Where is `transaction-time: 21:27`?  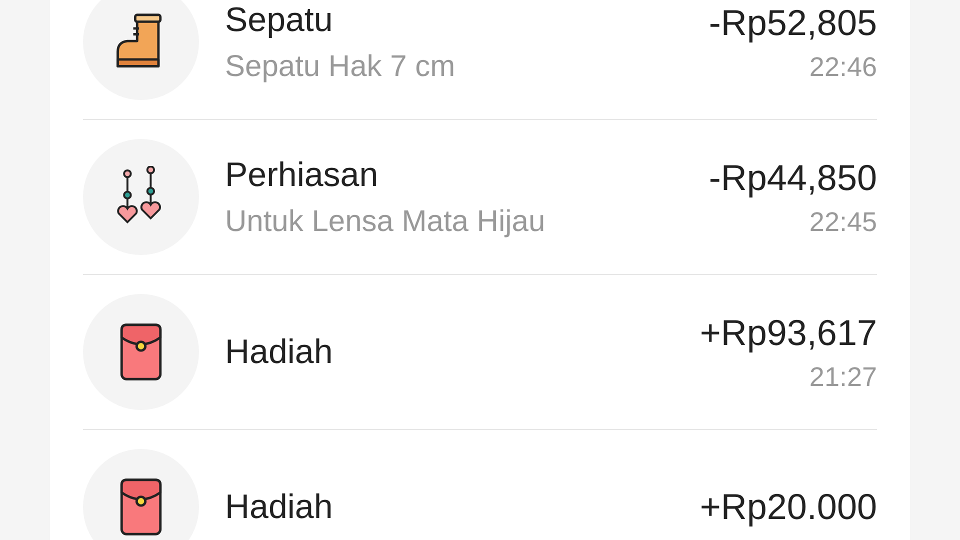 transaction-time: 21:27 is located at coordinates (843, 377).